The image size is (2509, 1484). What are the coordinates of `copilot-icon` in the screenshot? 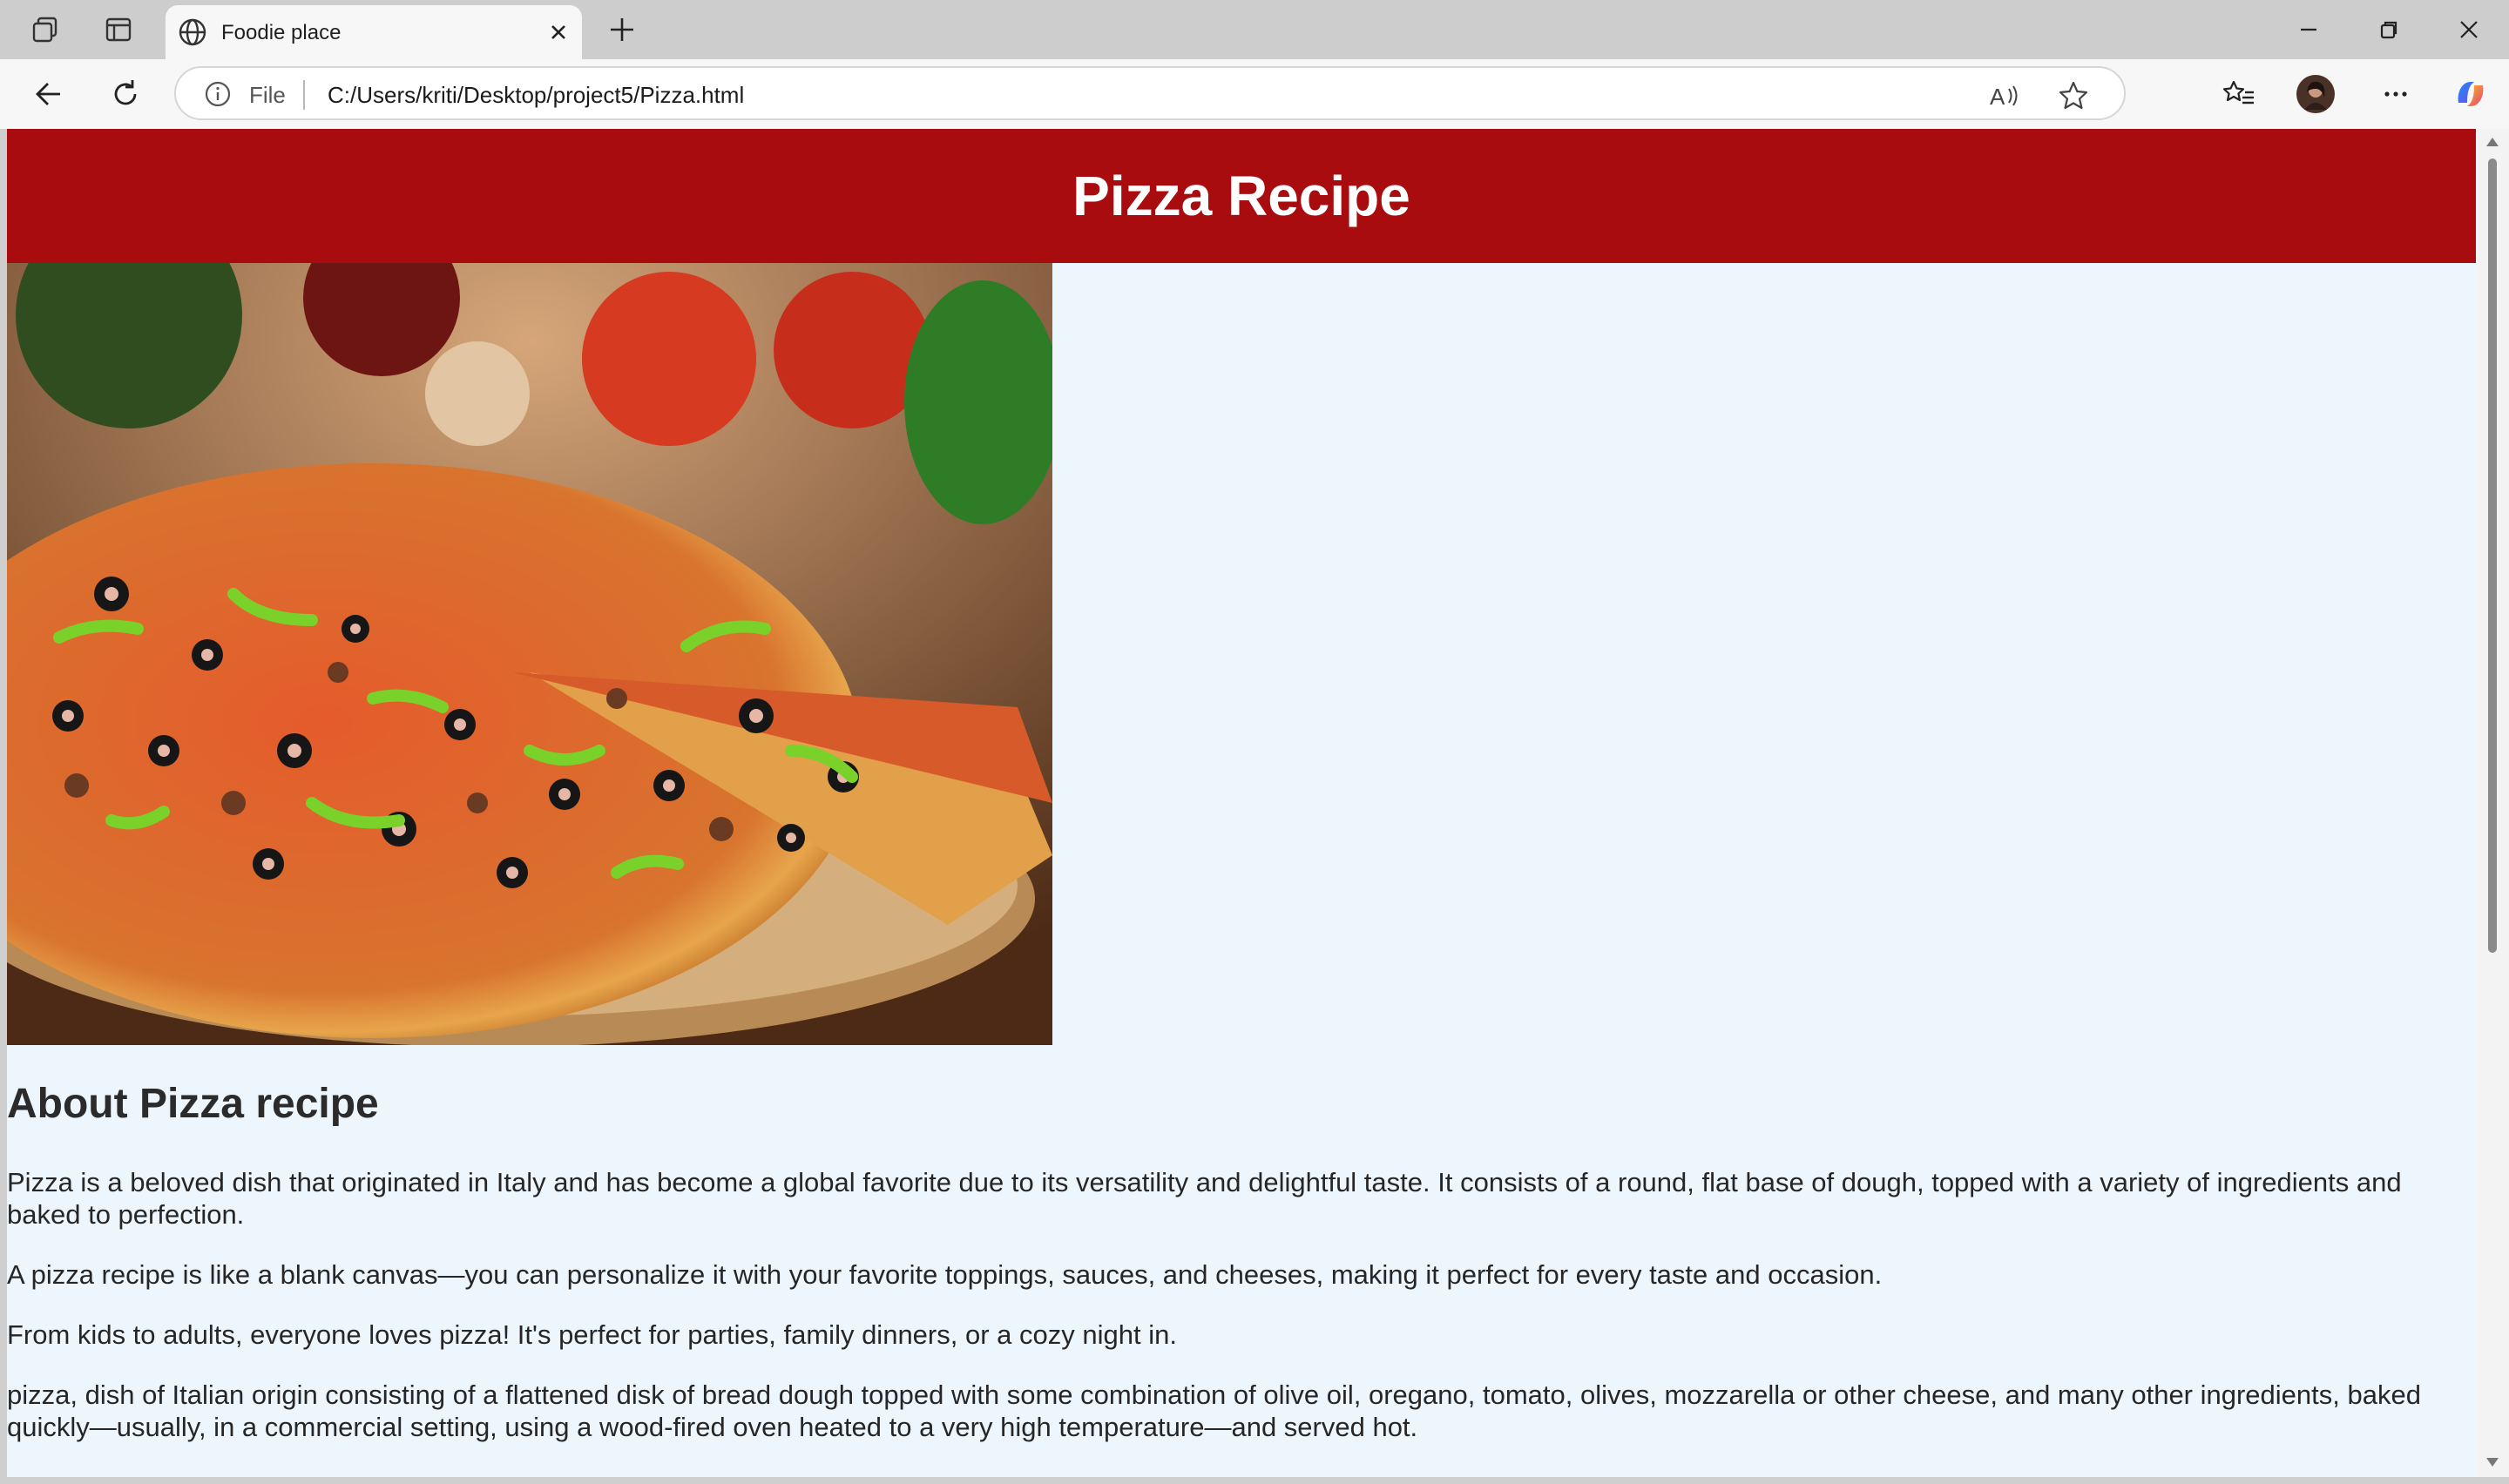 It's located at (2471, 94).